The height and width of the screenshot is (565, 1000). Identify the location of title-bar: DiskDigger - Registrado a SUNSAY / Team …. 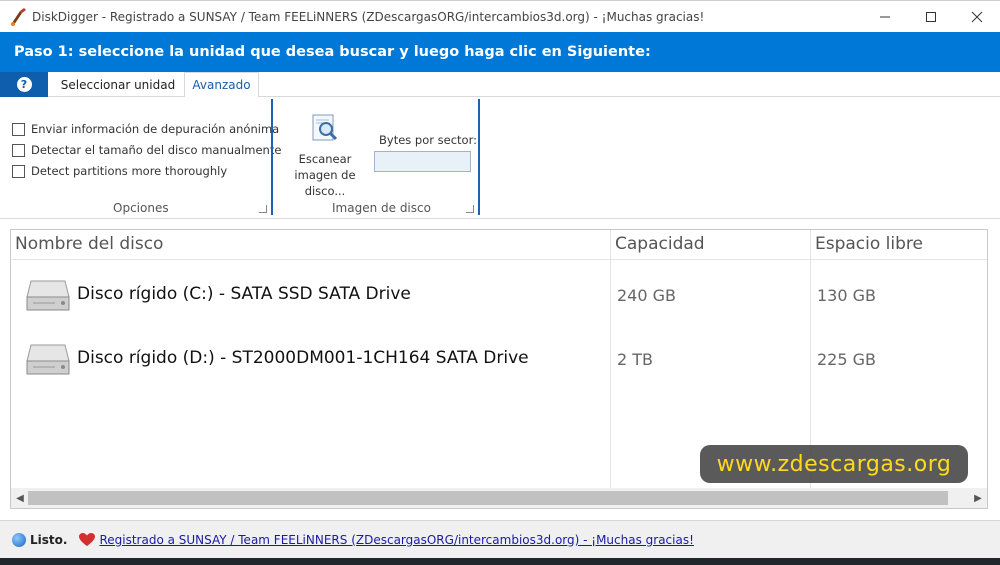
(500, 16).